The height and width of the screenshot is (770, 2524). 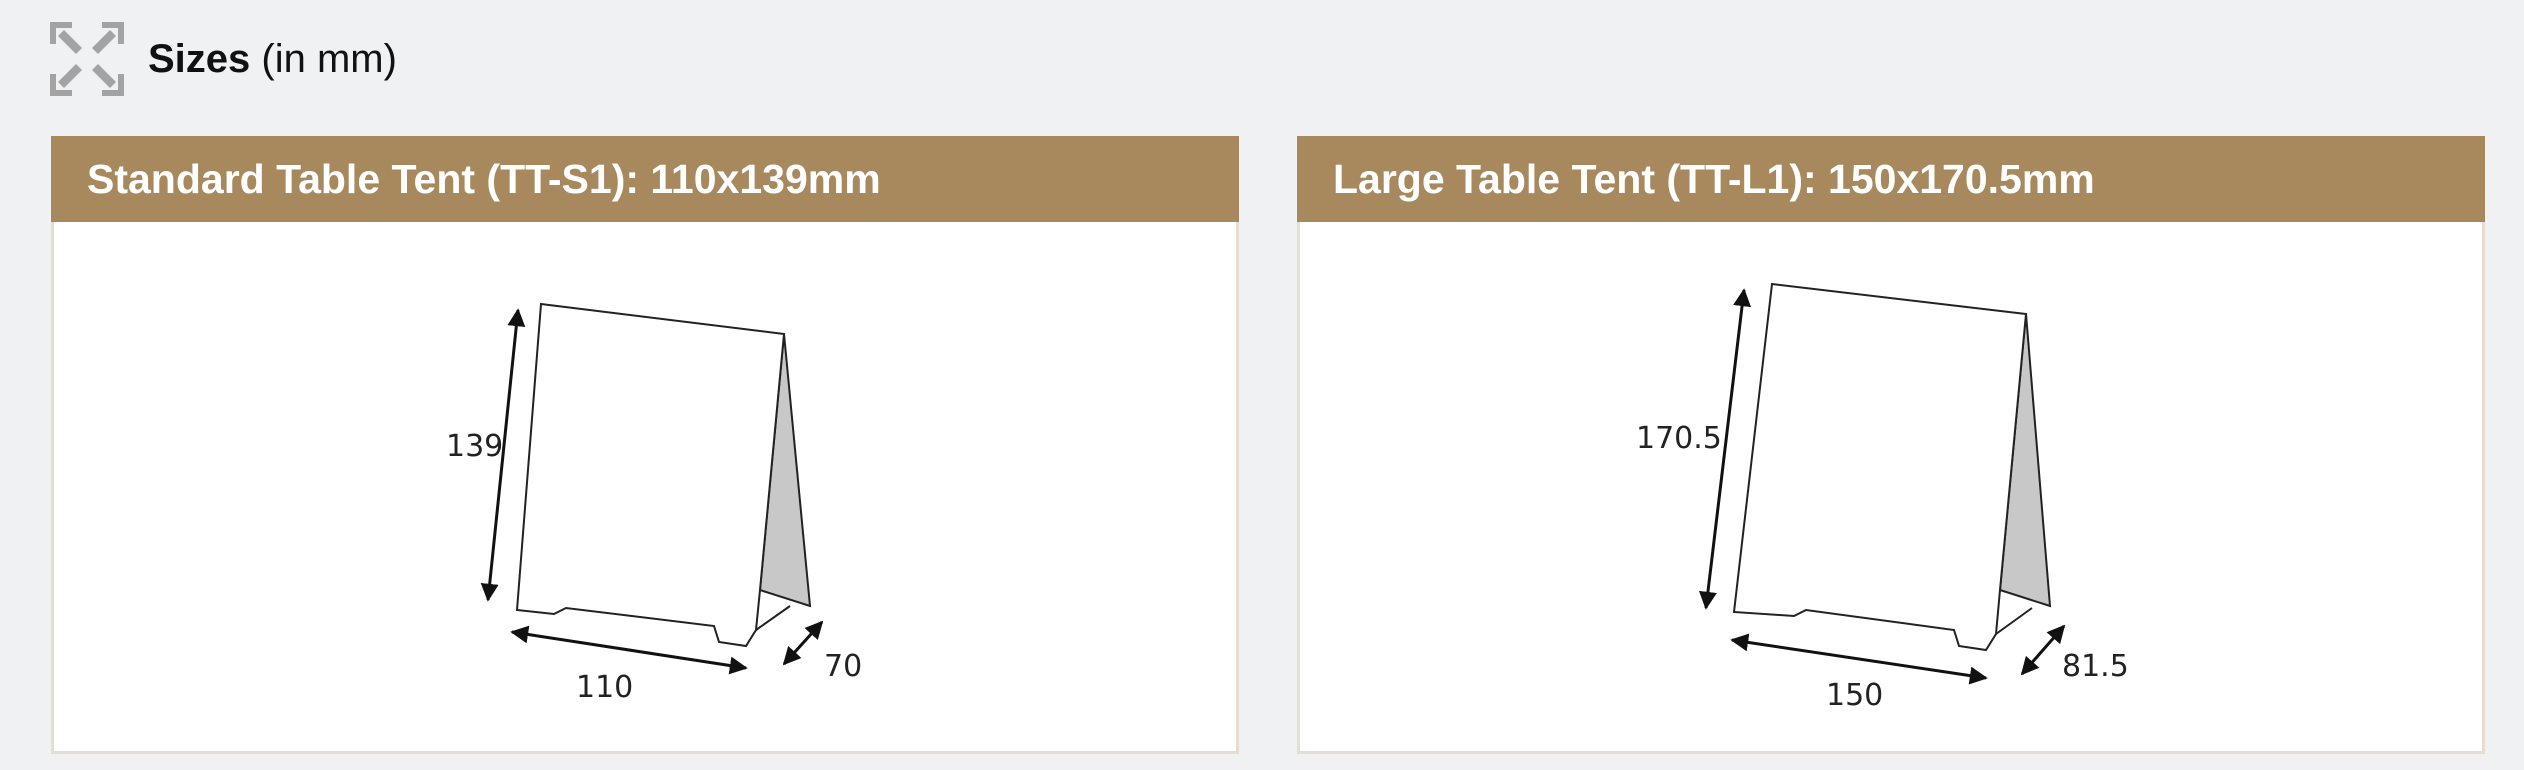 I want to click on expand-arrows-icon, so click(x=87, y=59).